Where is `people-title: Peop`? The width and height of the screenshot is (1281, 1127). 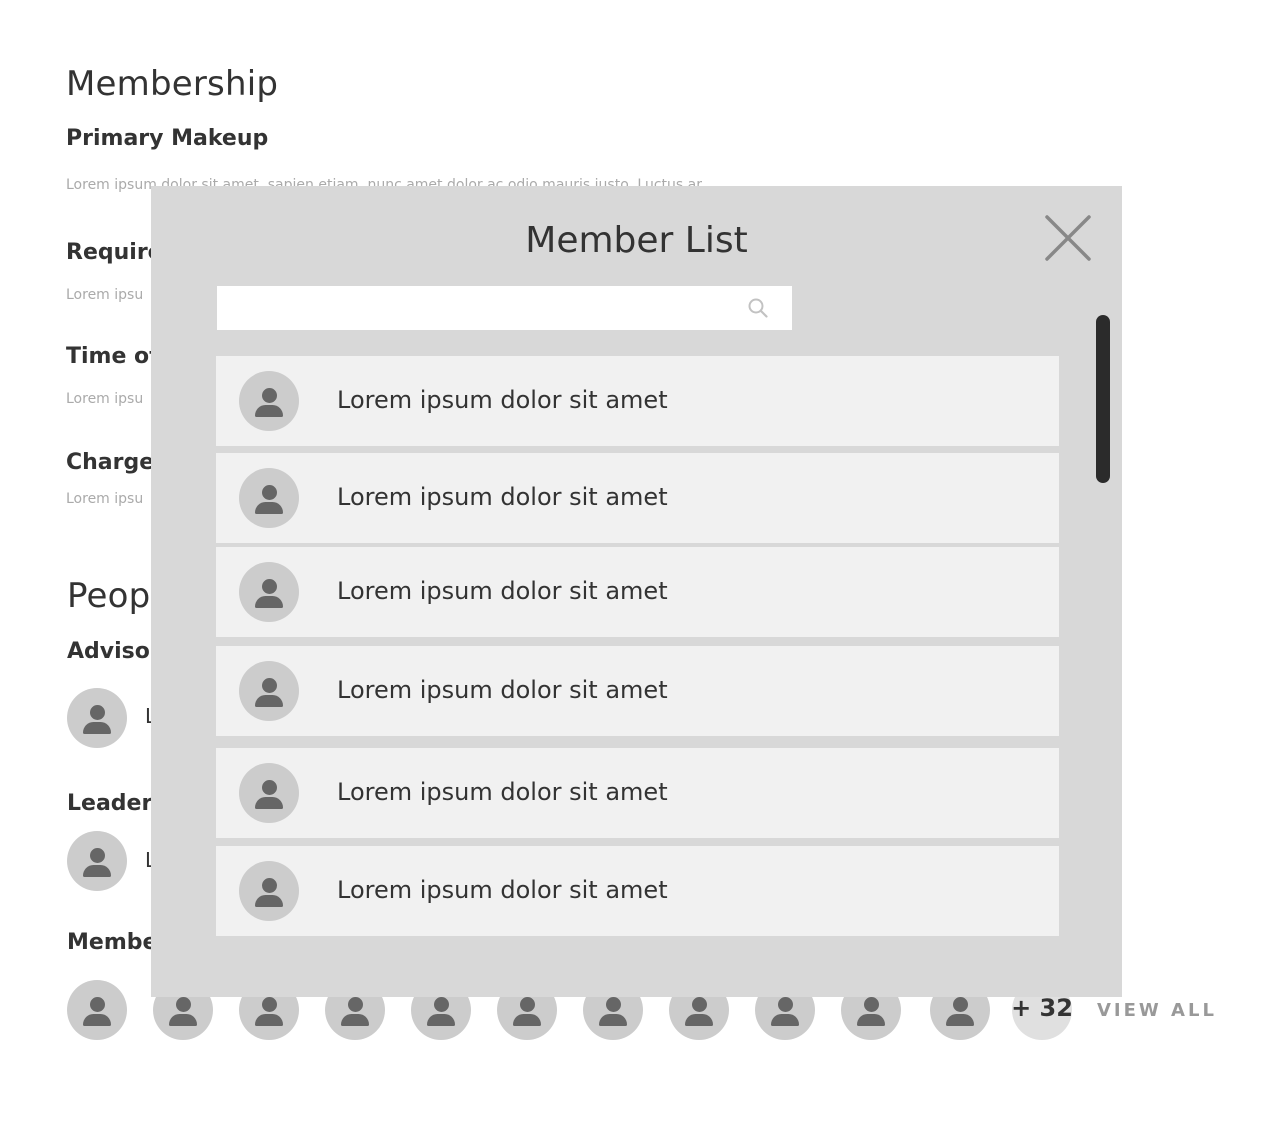 people-title: Peop is located at coordinates (109, 596).